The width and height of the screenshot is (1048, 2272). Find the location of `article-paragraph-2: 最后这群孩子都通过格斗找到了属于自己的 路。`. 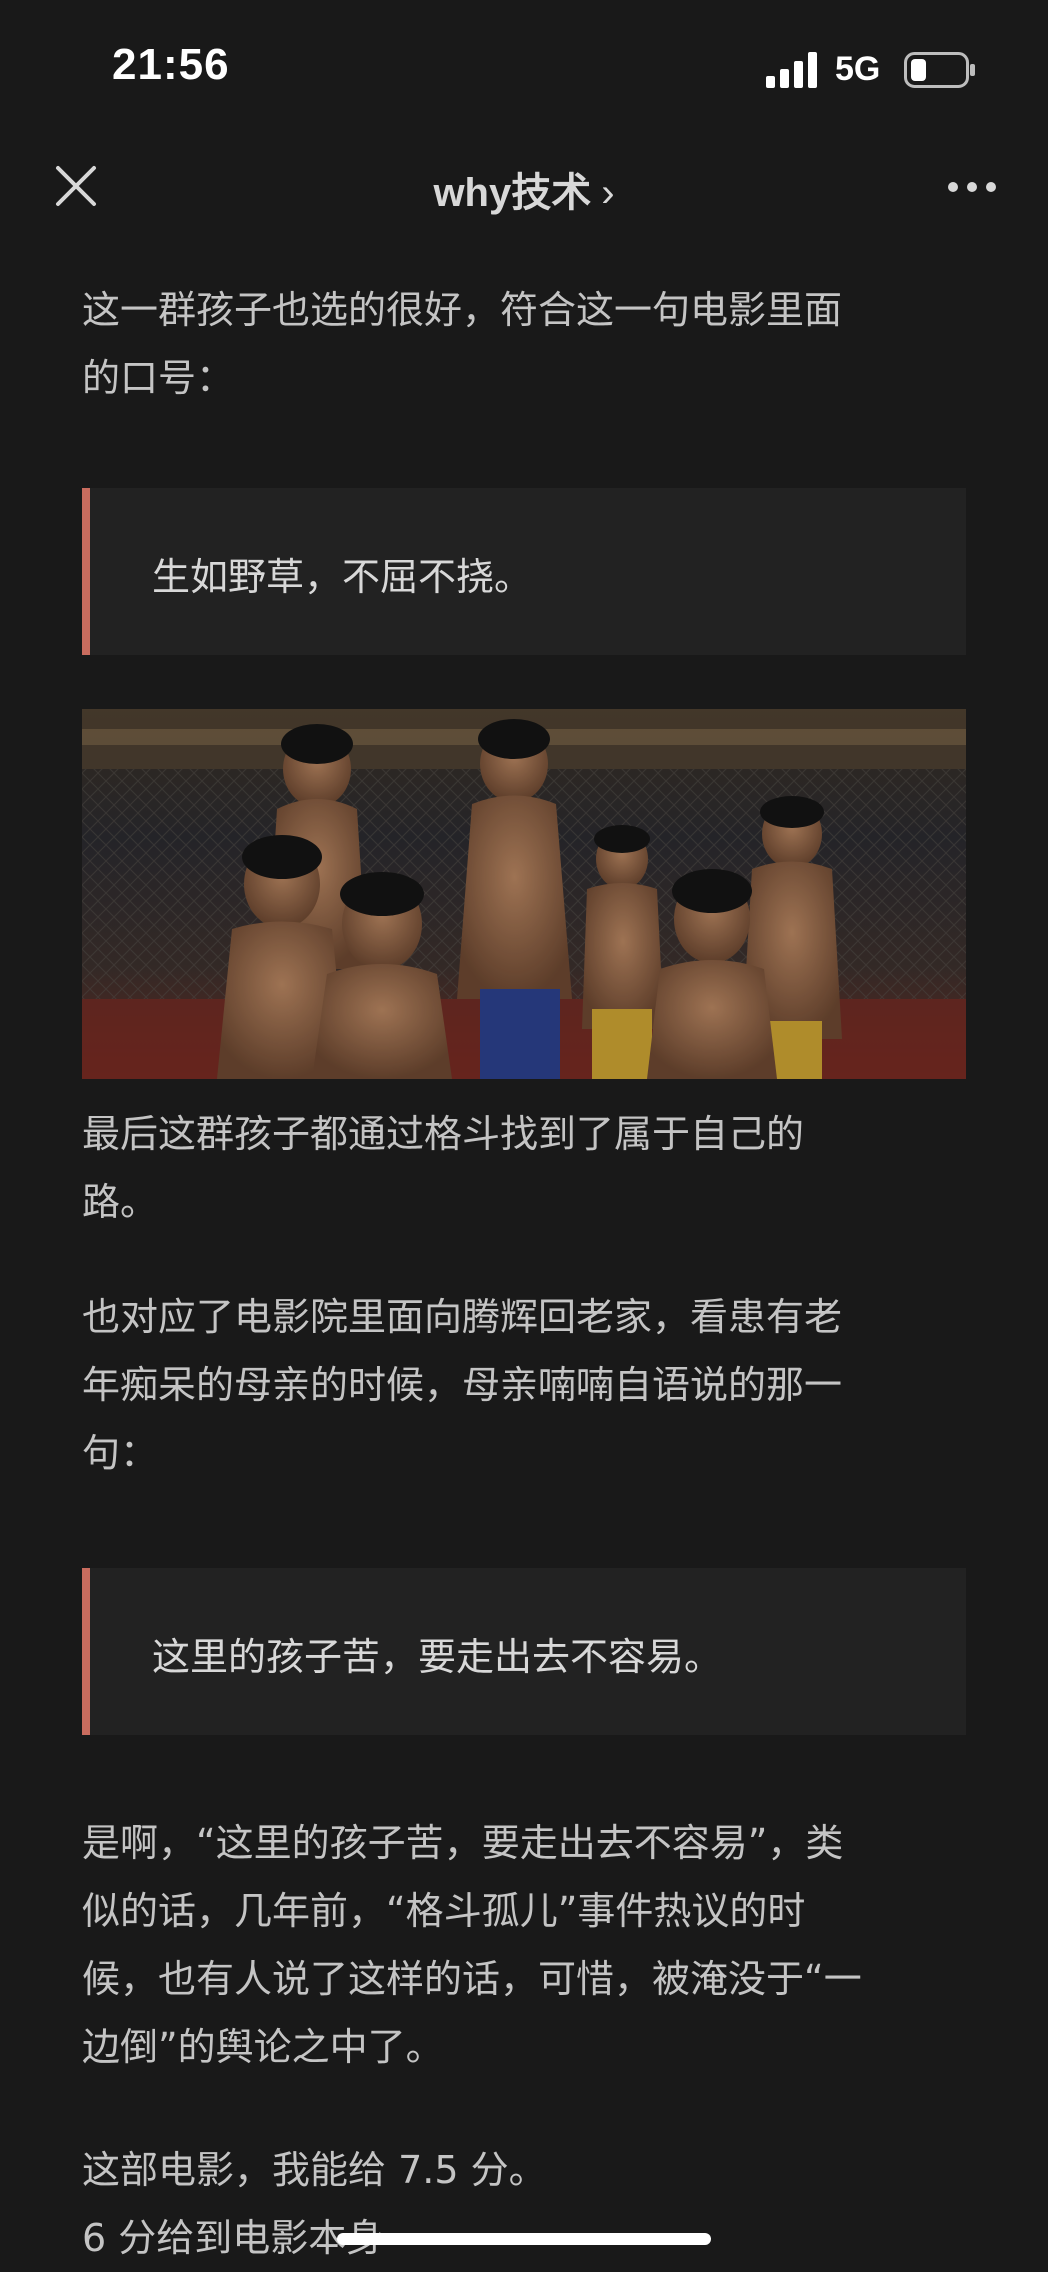

article-paragraph-2: 最后这群孩子都通过格斗找到了属于自己的 路。 is located at coordinates (524, 1168).